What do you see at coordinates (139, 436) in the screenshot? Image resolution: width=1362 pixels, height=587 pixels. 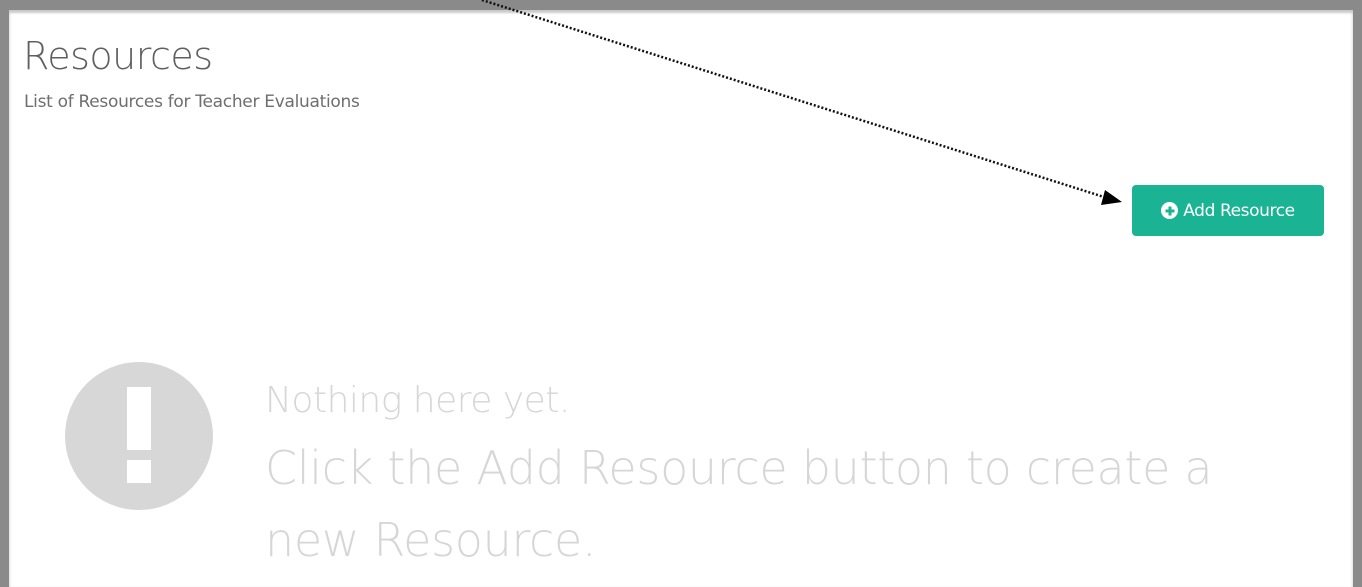 I see `exclamation-circle-icon` at bounding box center [139, 436].